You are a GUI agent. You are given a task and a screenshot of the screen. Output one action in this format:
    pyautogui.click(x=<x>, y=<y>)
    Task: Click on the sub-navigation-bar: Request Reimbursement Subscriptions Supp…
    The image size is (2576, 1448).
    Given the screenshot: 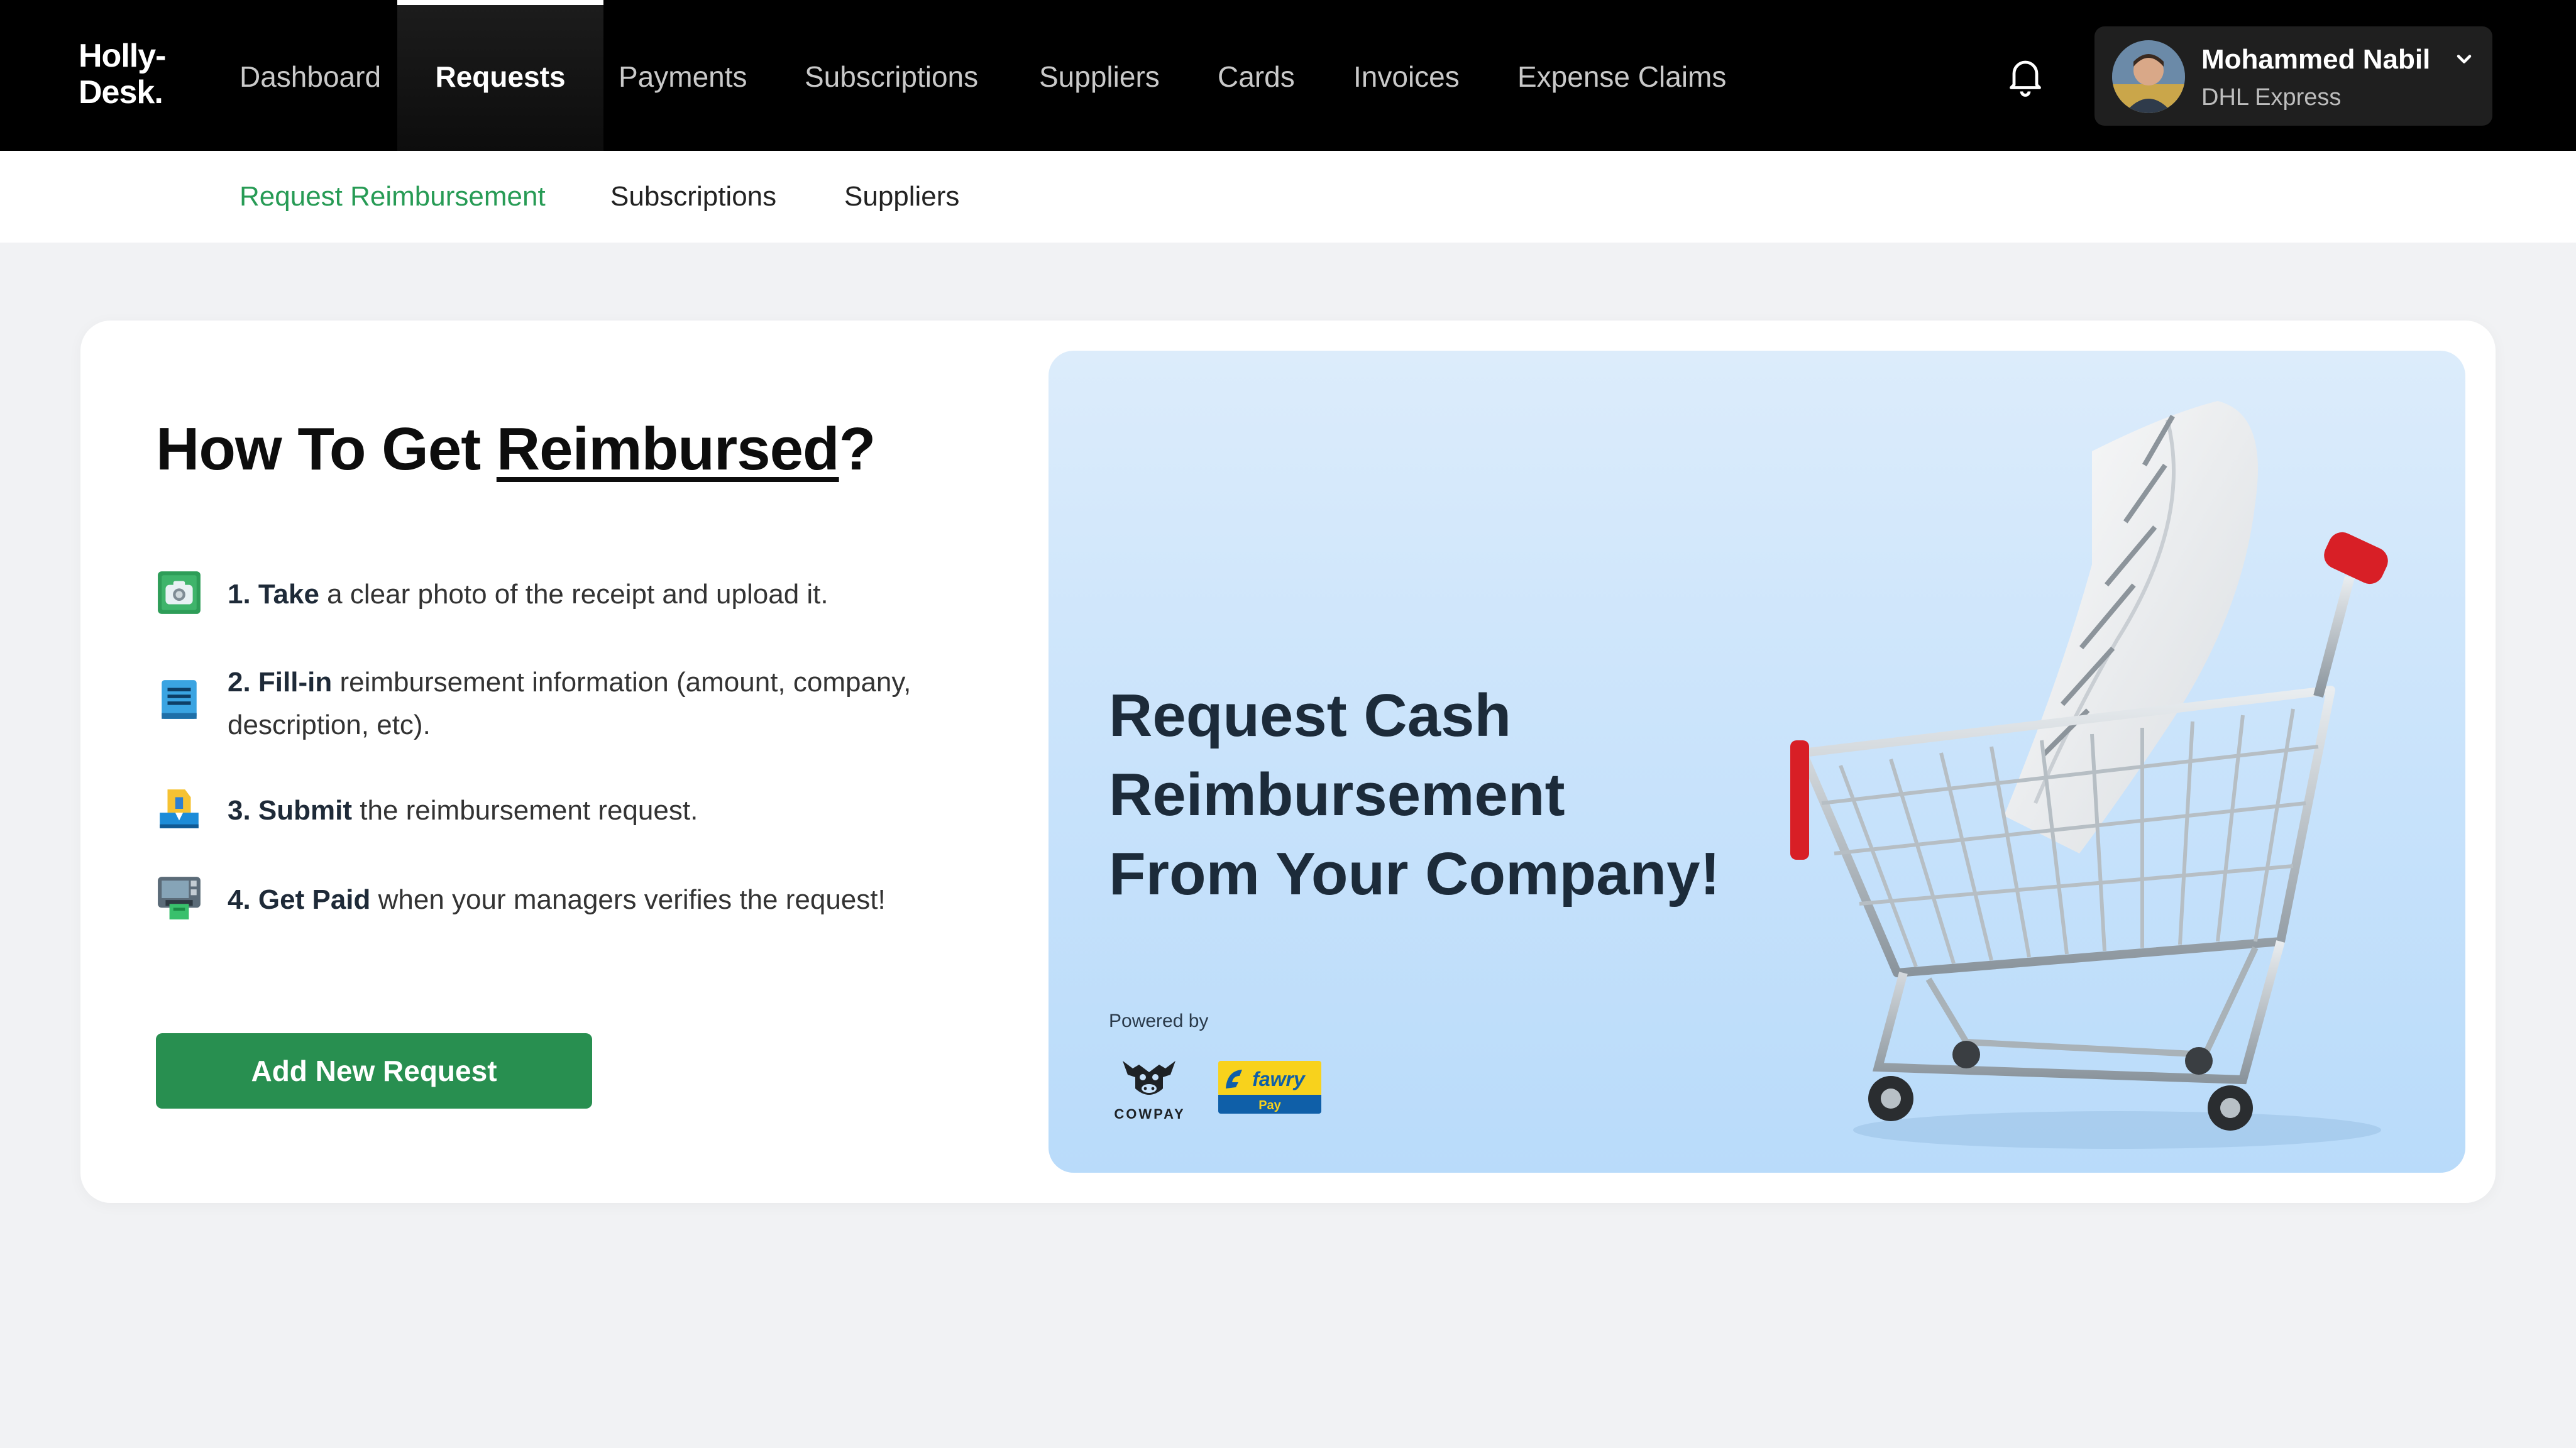 What is the action you would take?
    pyautogui.click(x=1288, y=197)
    